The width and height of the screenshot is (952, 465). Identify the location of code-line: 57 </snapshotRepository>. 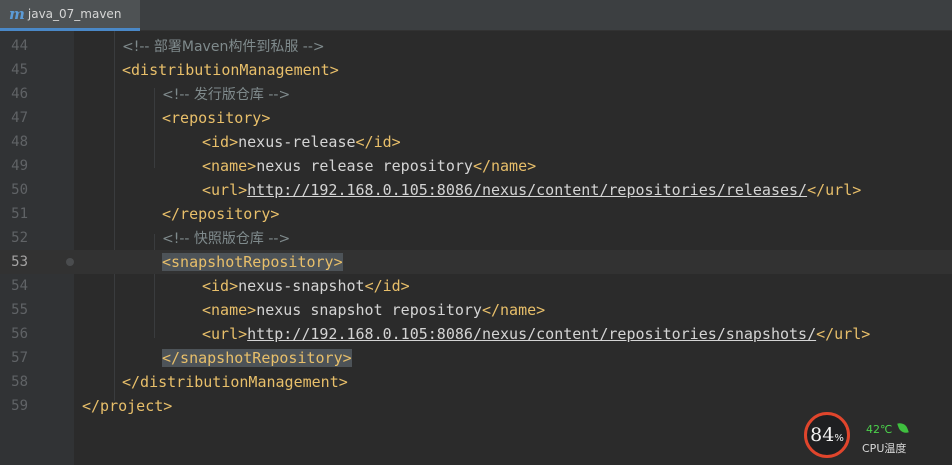
(476, 358).